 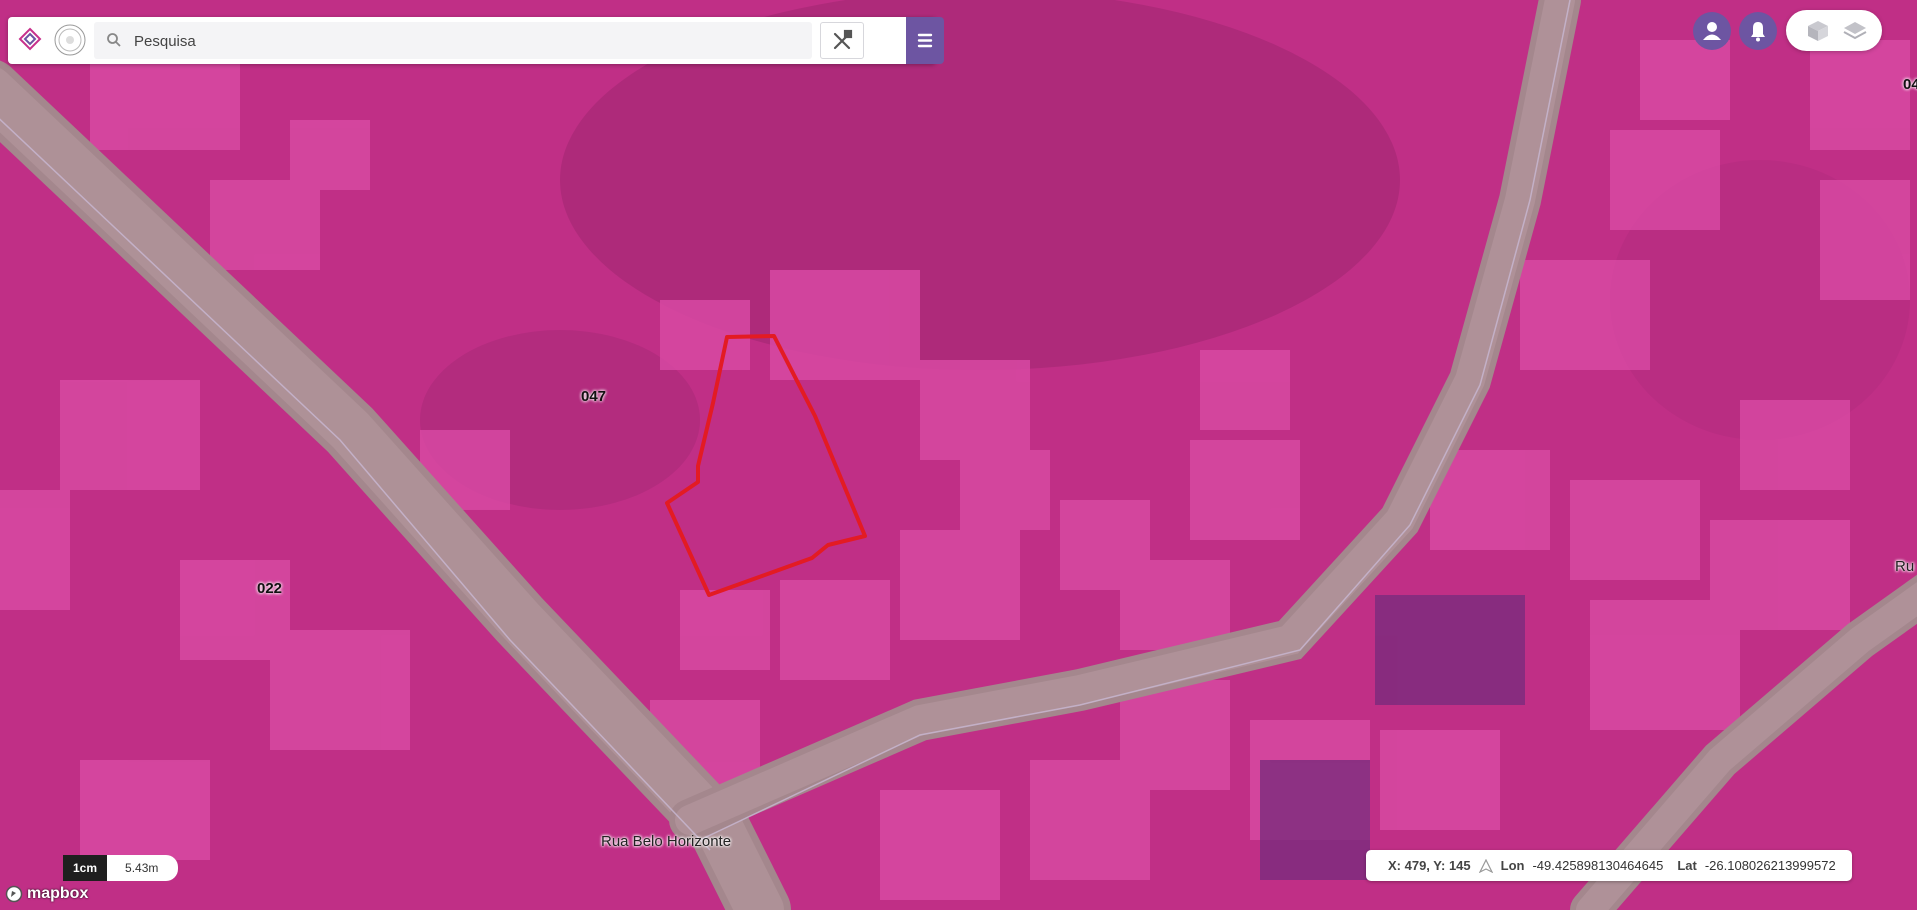 What do you see at coordinates (1485, 865) in the screenshot?
I see `north-arrow-icon` at bounding box center [1485, 865].